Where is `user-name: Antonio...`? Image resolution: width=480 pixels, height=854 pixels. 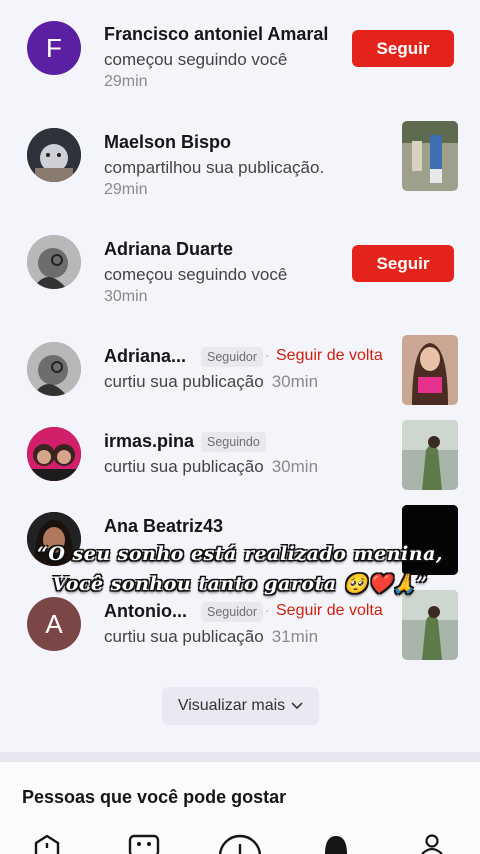 user-name: Antonio... is located at coordinates (145, 611).